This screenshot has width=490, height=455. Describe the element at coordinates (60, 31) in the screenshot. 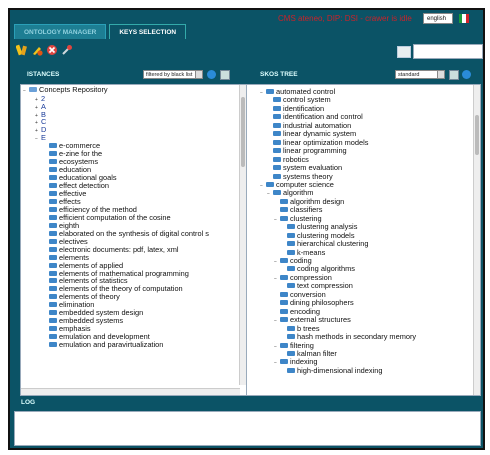

I see `tab-ontology-manager: ONTOLOGY MANAGER` at that location.